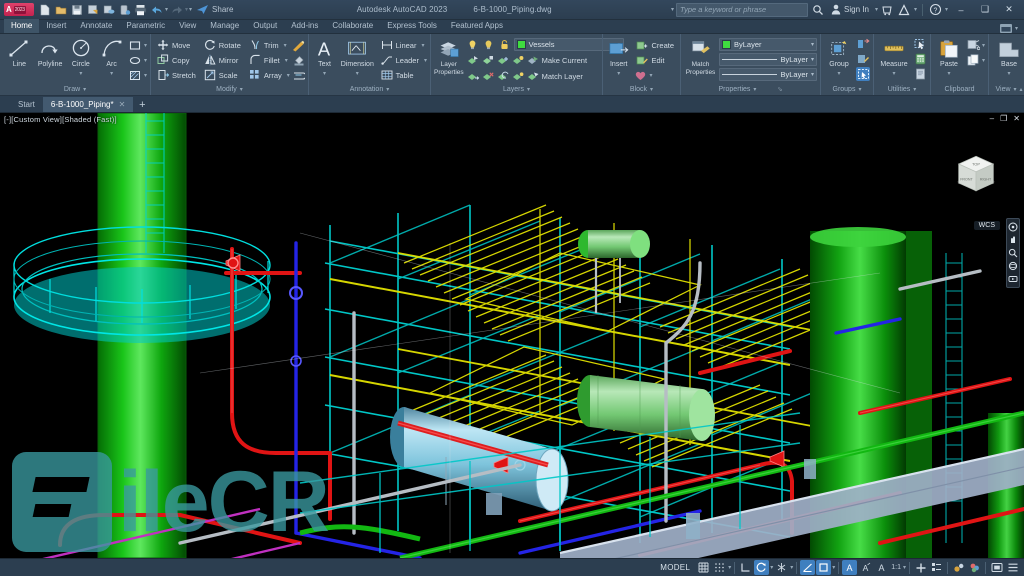 This screenshot has width=1024, height=576. I want to click on open-from-web-icon, so click(124, 9).